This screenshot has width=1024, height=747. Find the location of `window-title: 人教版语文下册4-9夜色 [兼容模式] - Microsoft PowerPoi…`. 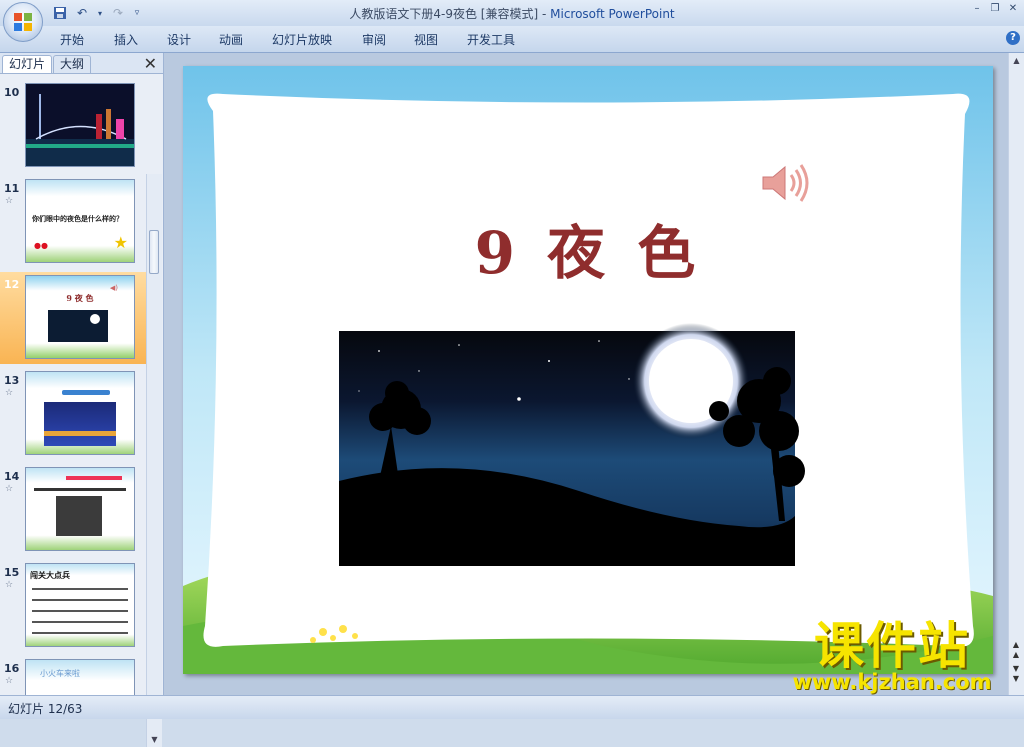

window-title: 人教版语文下册4-9夜色 [兼容模式] - Microsoft PowerPoi… is located at coordinates (512, 13).